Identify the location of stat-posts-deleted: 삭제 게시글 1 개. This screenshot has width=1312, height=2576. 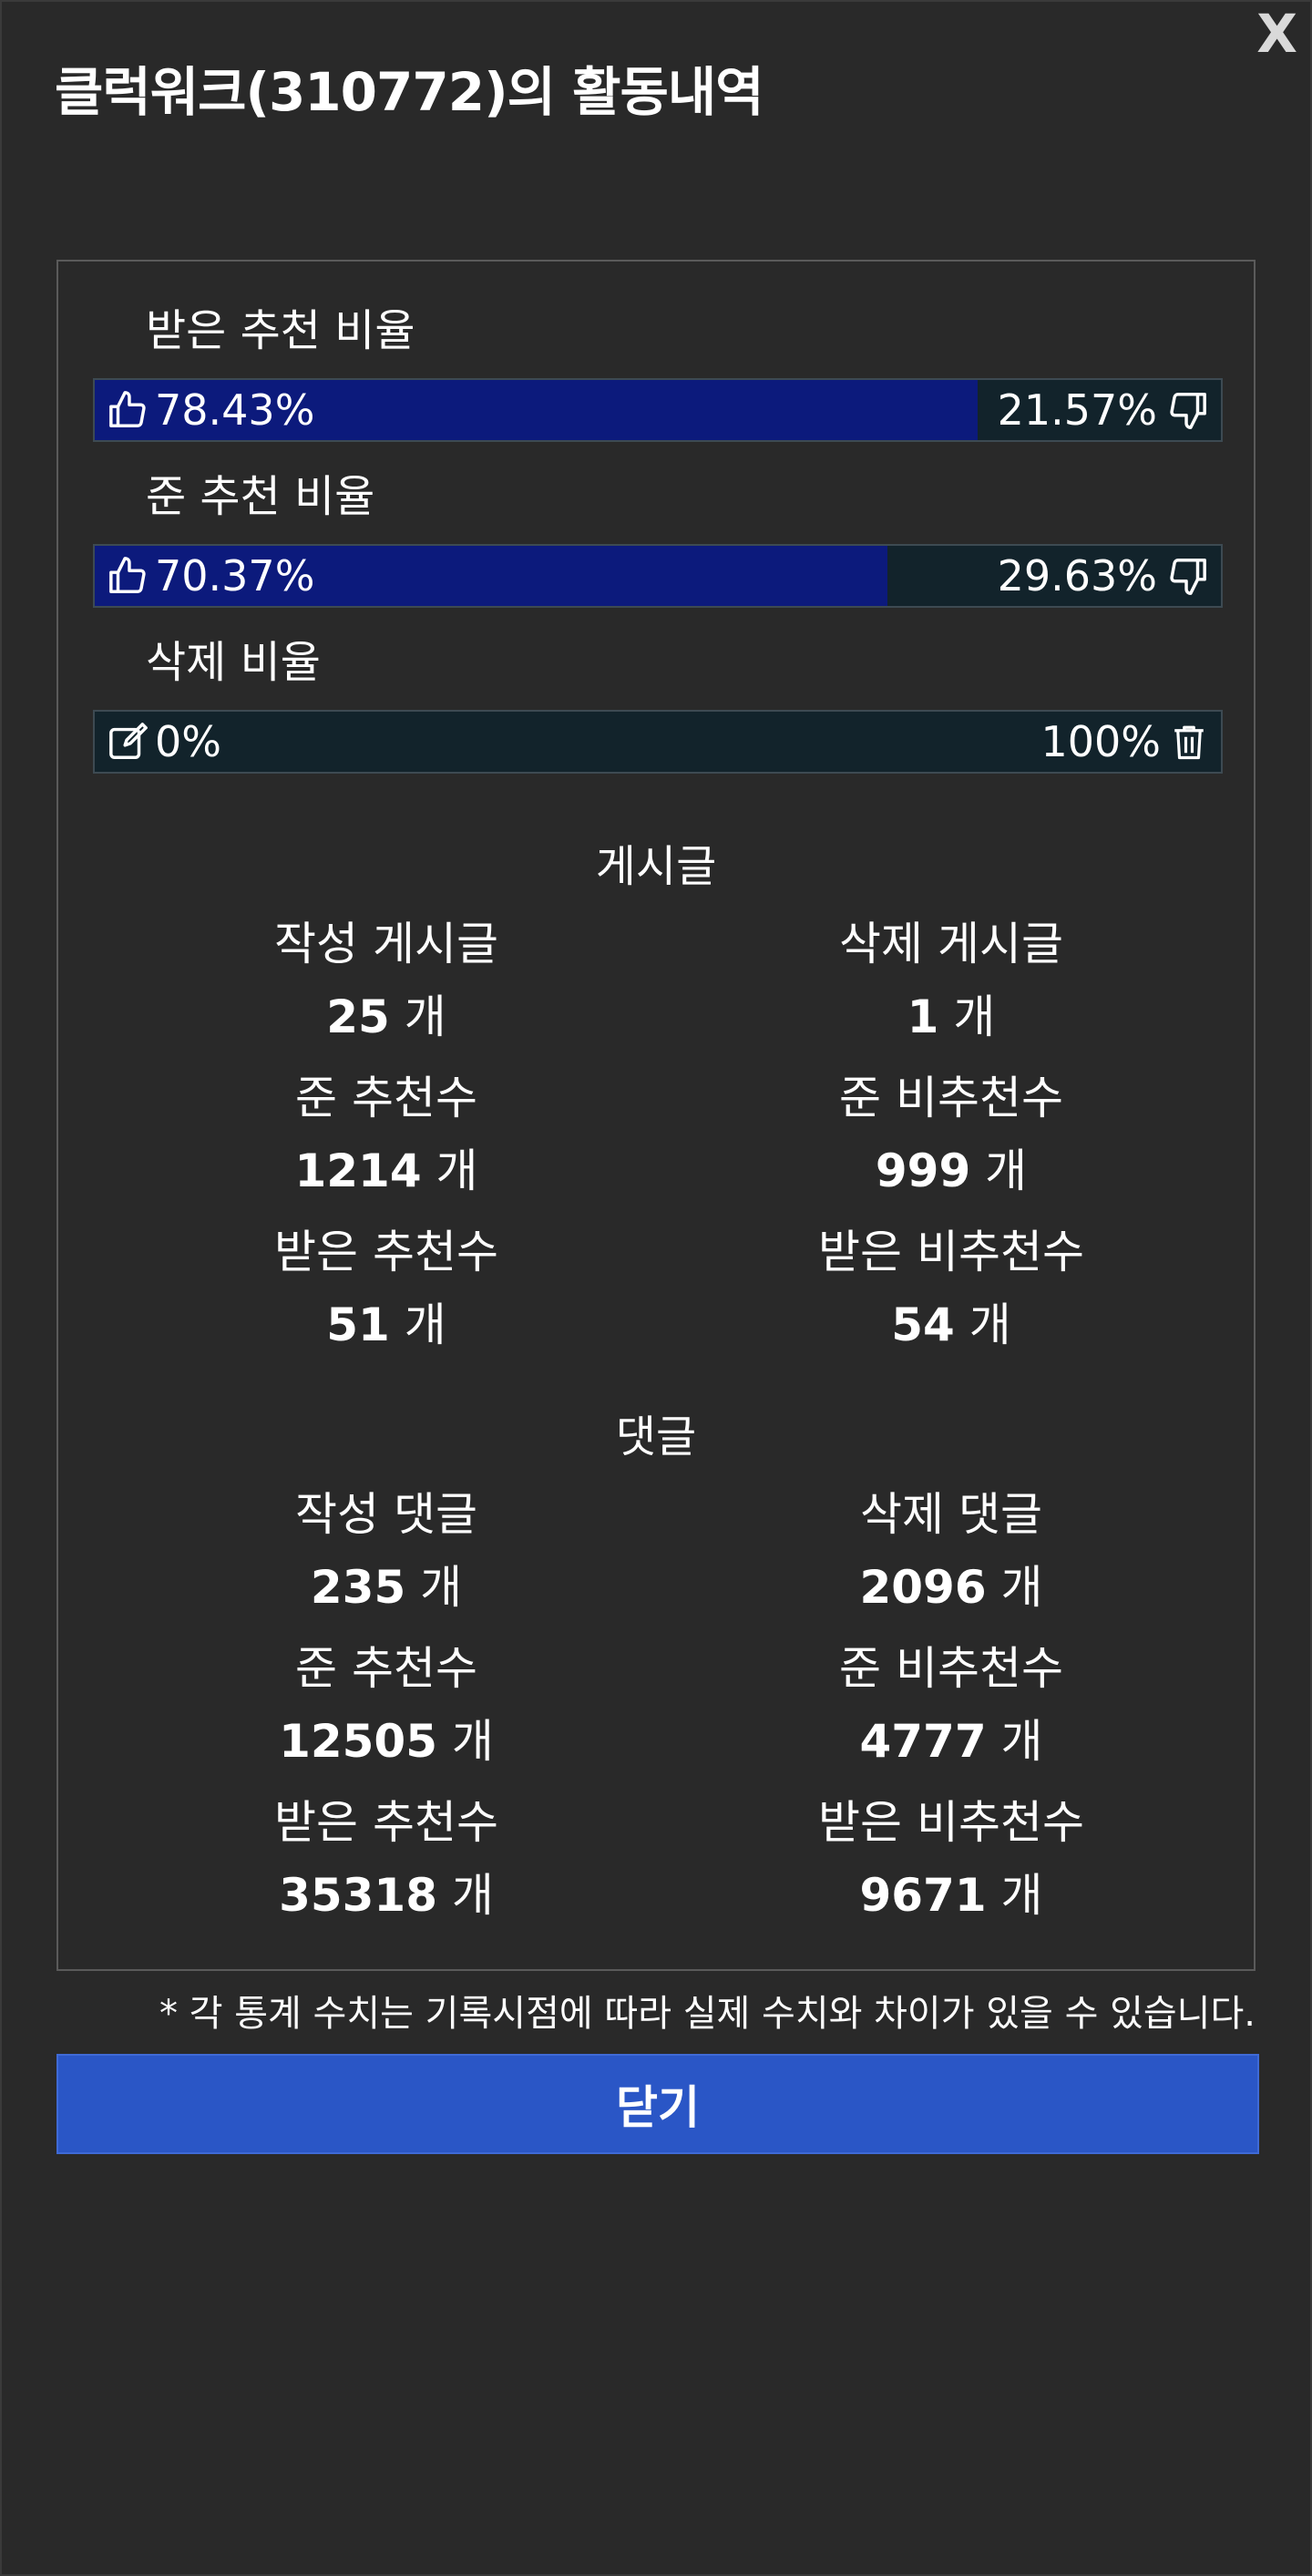
(952, 981).